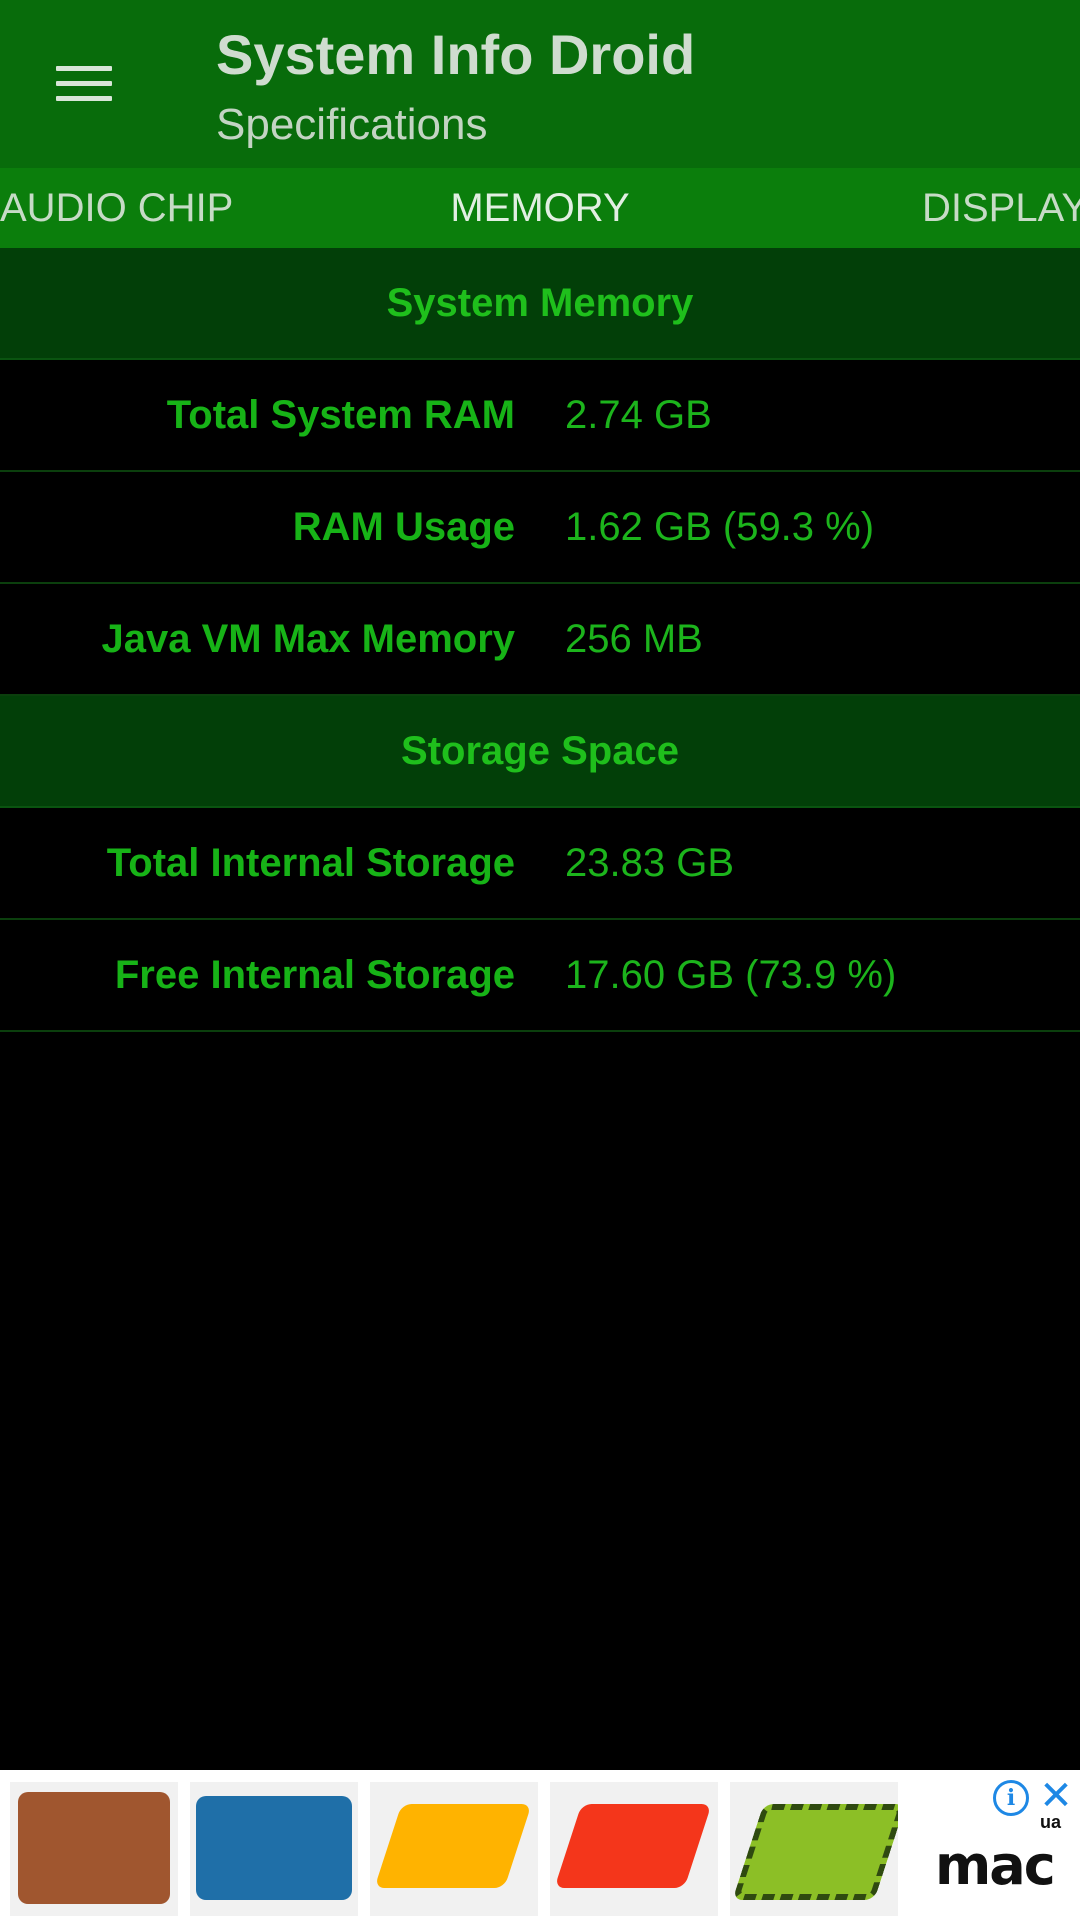  Describe the element at coordinates (1011, 1798) in the screenshot. I see `info-icon: i` at that location.